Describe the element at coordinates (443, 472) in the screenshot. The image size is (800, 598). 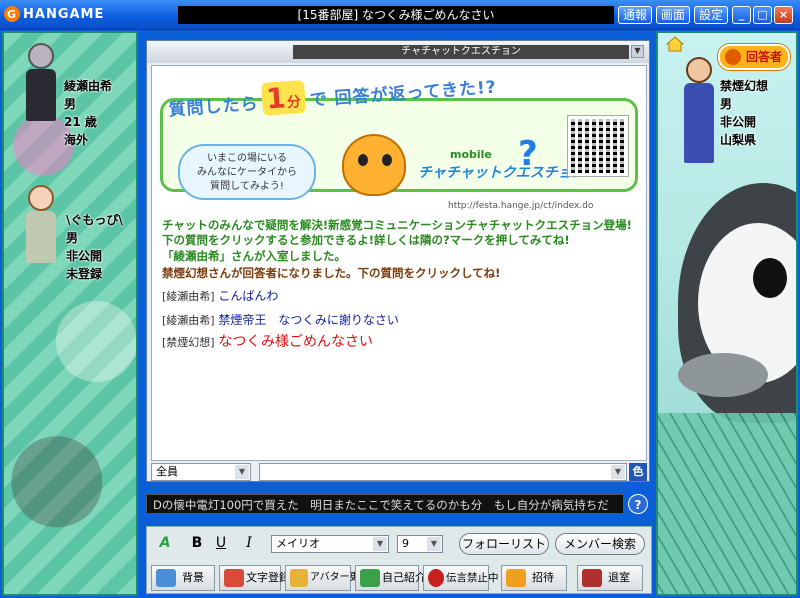
I see `chat-text-input: ▼` at that location.